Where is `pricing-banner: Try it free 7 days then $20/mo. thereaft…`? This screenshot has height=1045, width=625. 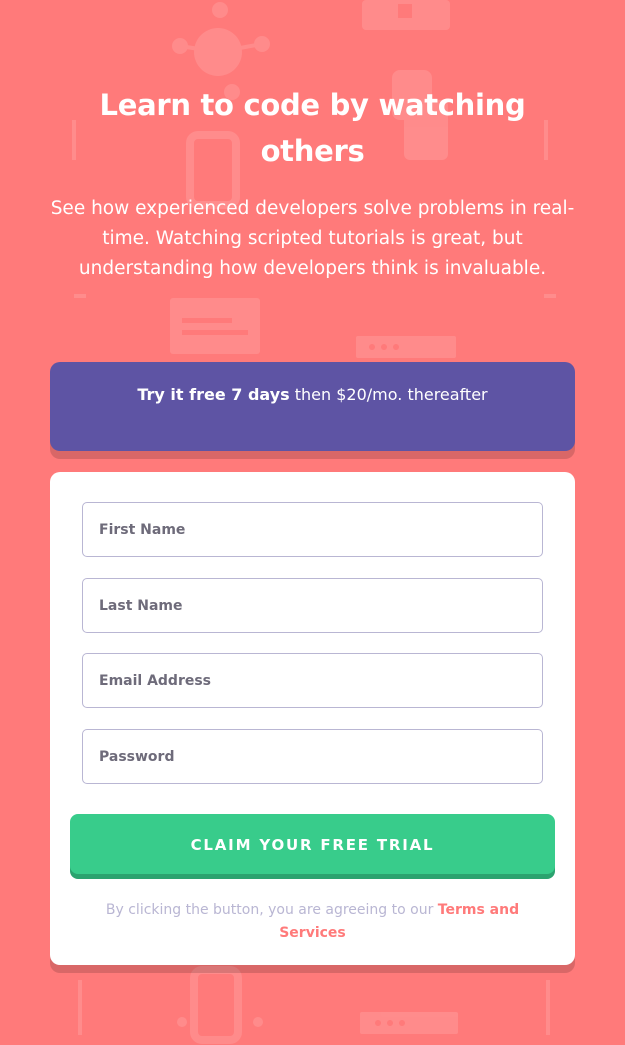 pricing-banner: Try it free 7 days then $20/mo. thereaft… is located at coordinates (312, 406).